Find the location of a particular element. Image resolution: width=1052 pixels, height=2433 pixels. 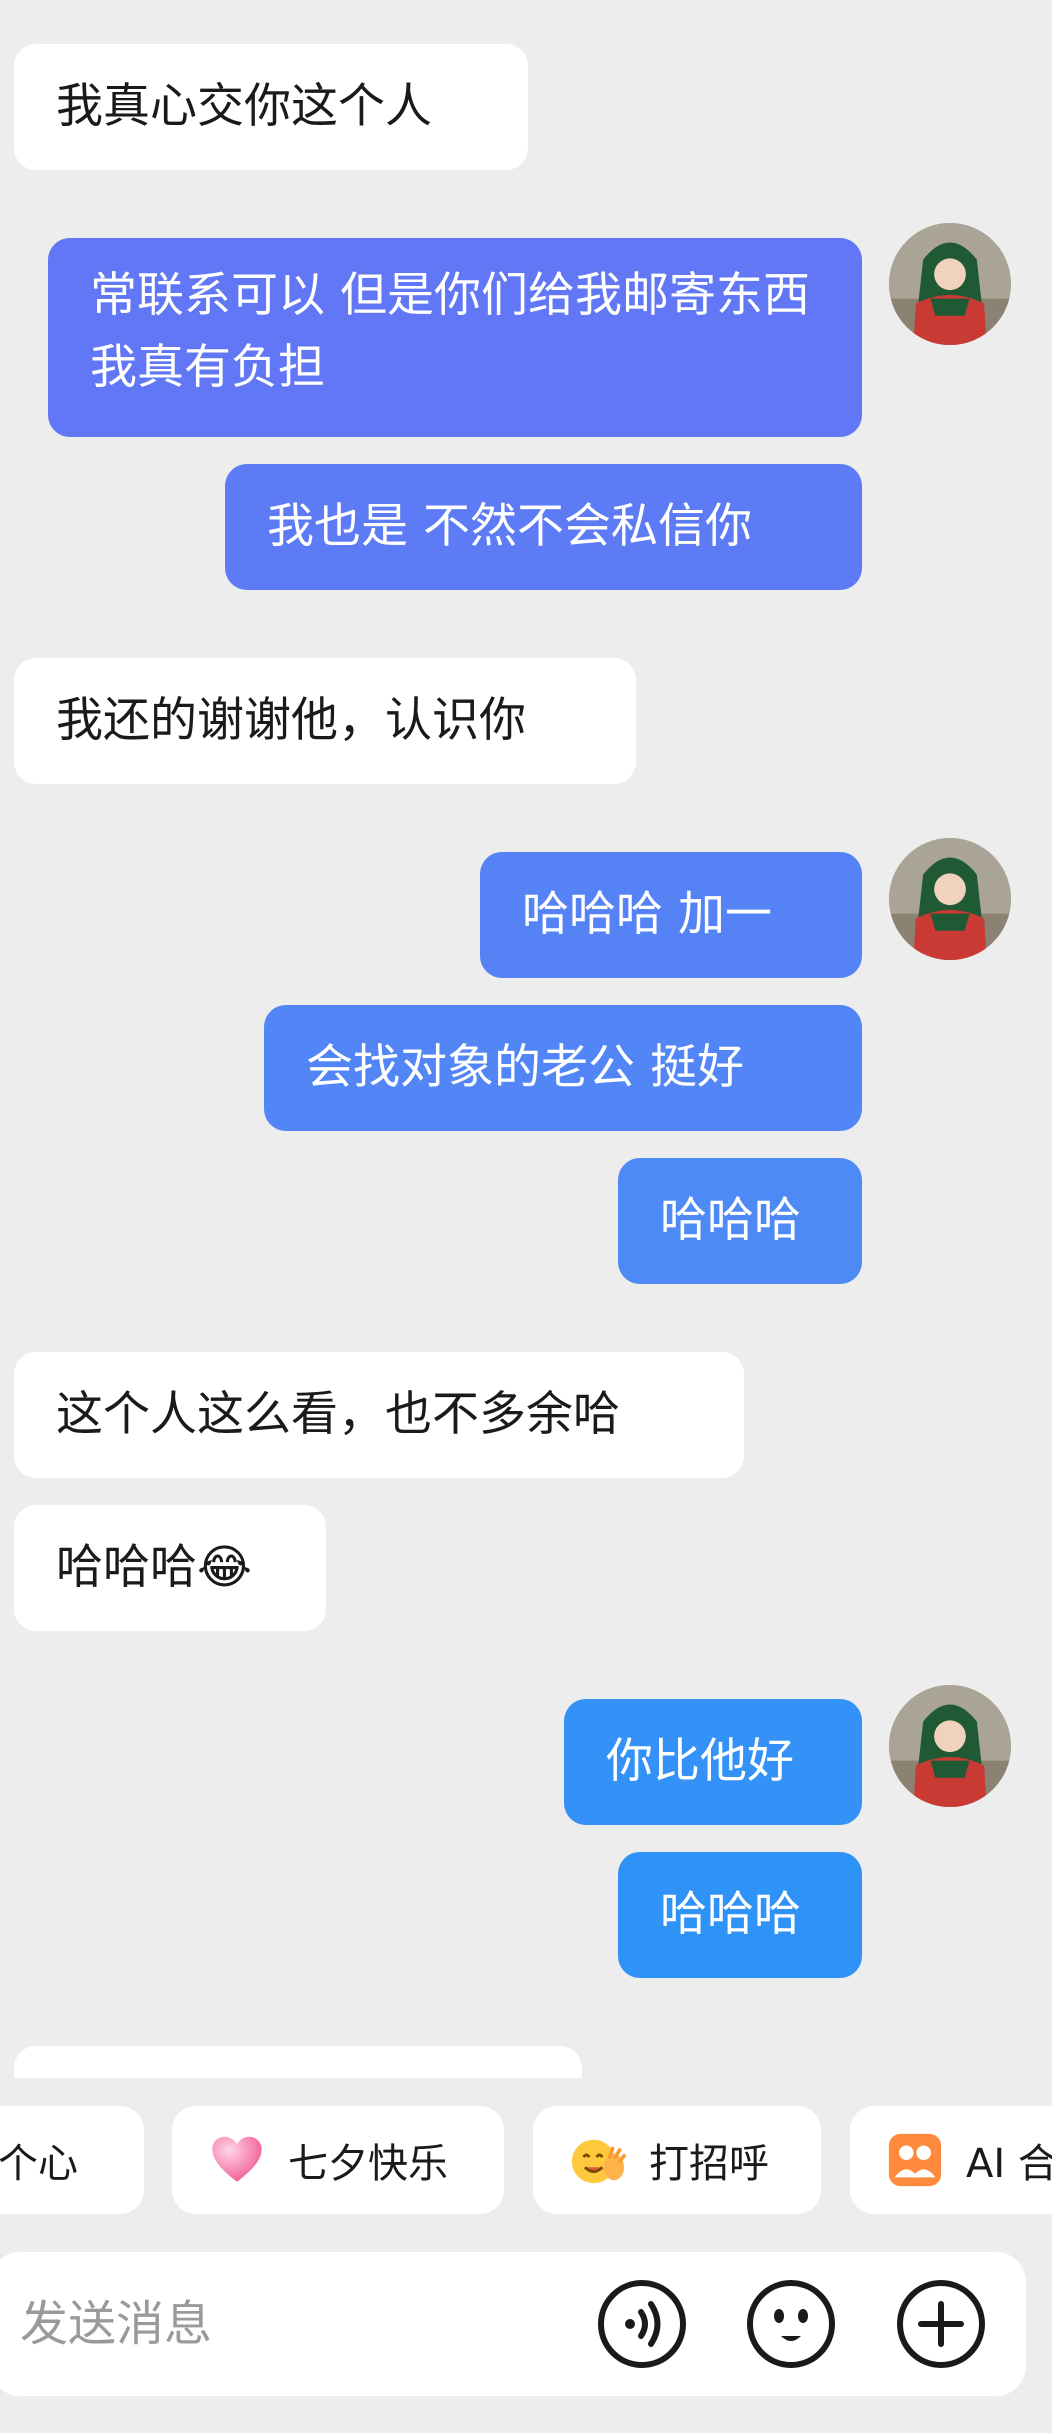

message-bubble-received: 我真心交你这个人 is located at coordinates (271, 107).